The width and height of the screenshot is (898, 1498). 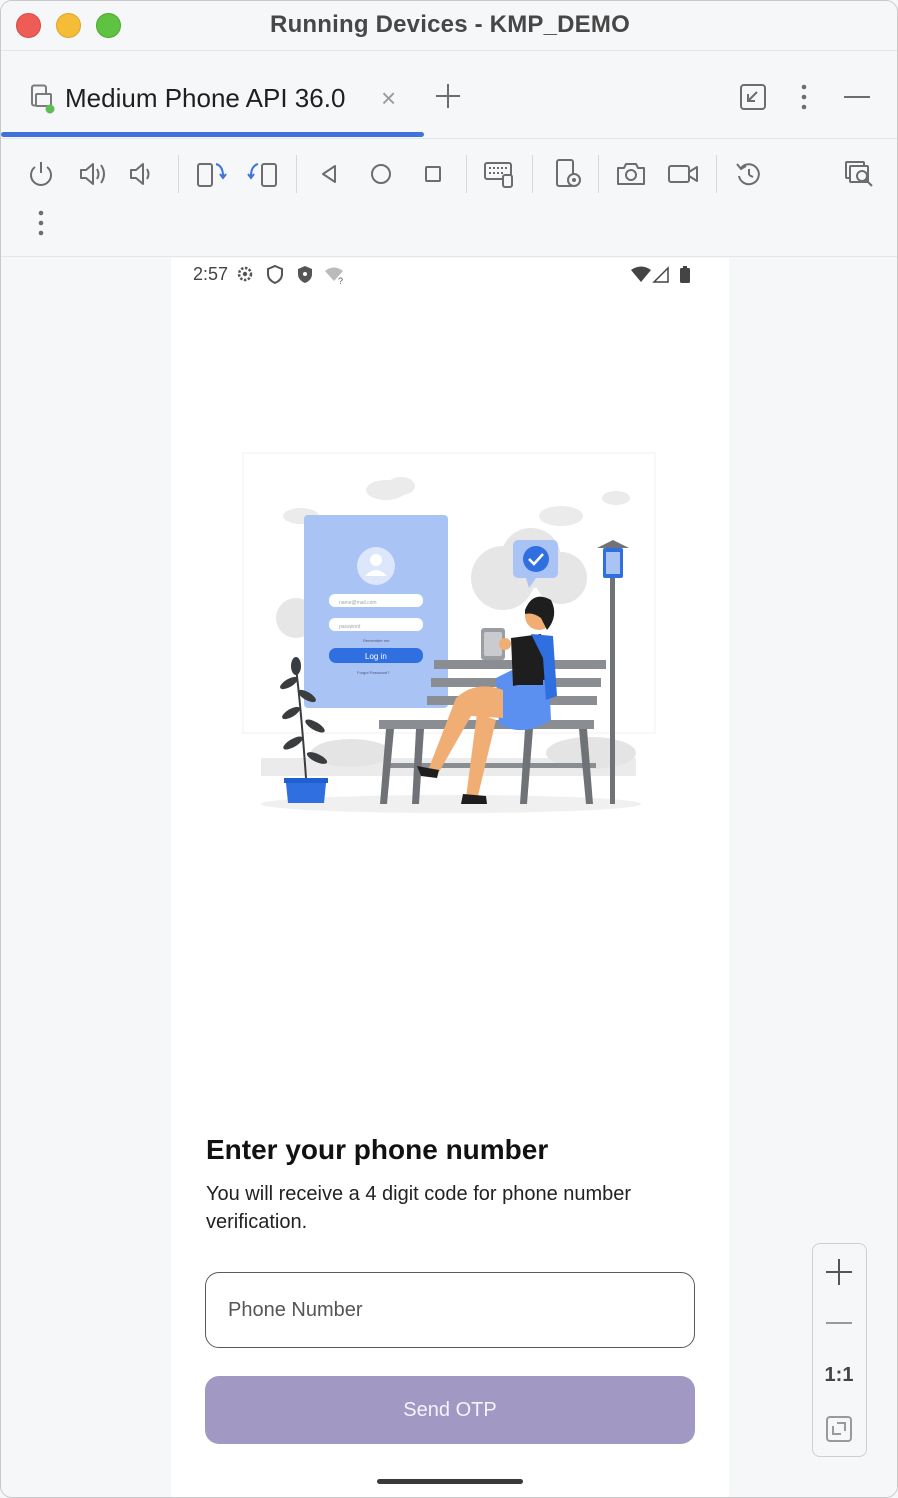 I want to click on window-title: Running Devices - KMP_DEMO, so click(x=450, y=24).